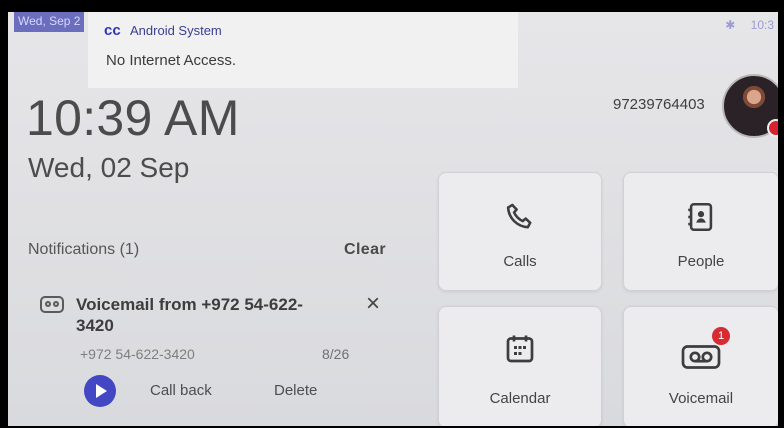  I want to click on play-voicemail-button, so click(100, 391).